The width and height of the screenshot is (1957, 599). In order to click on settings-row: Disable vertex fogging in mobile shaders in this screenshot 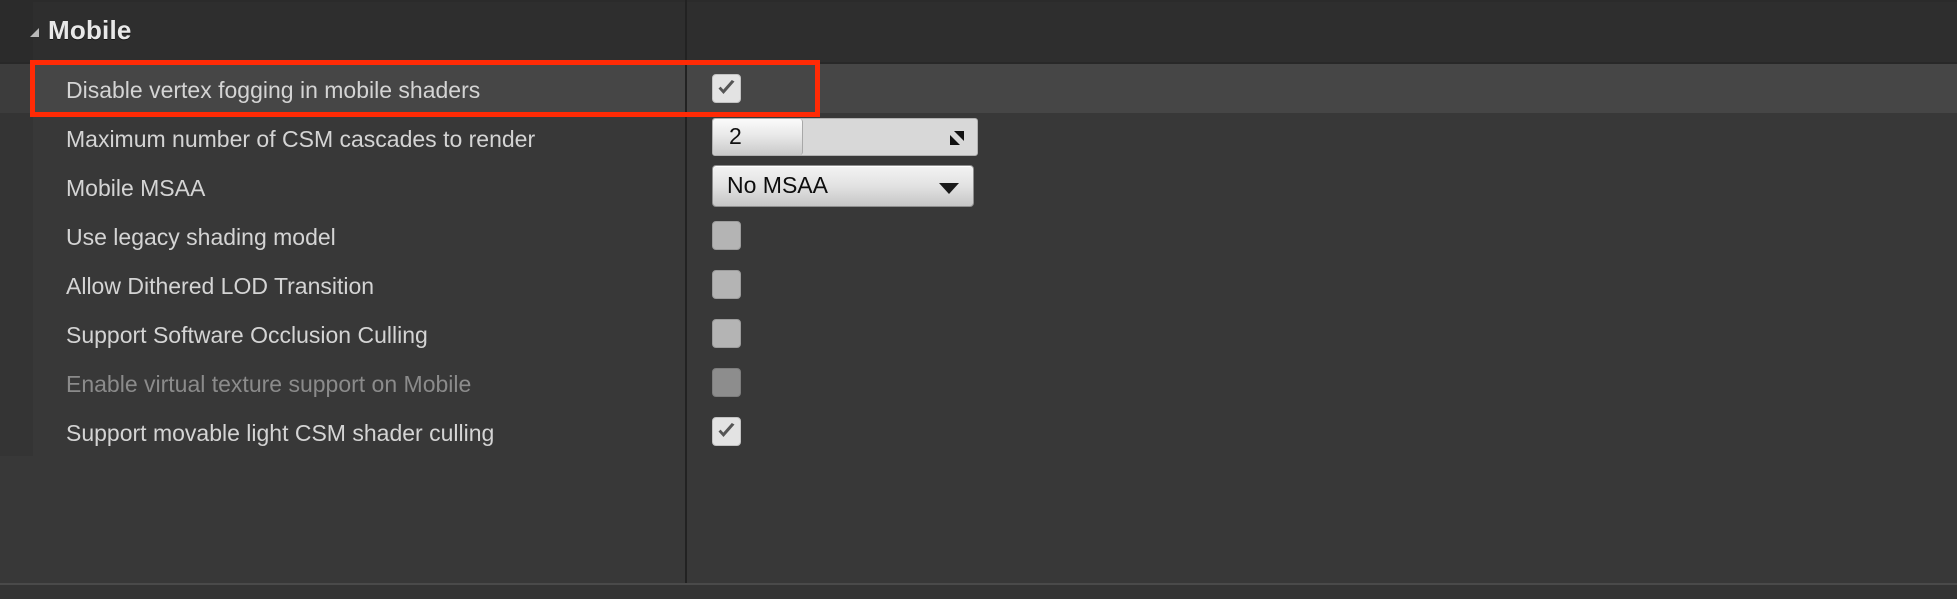, I will do `click(978, 88)`.